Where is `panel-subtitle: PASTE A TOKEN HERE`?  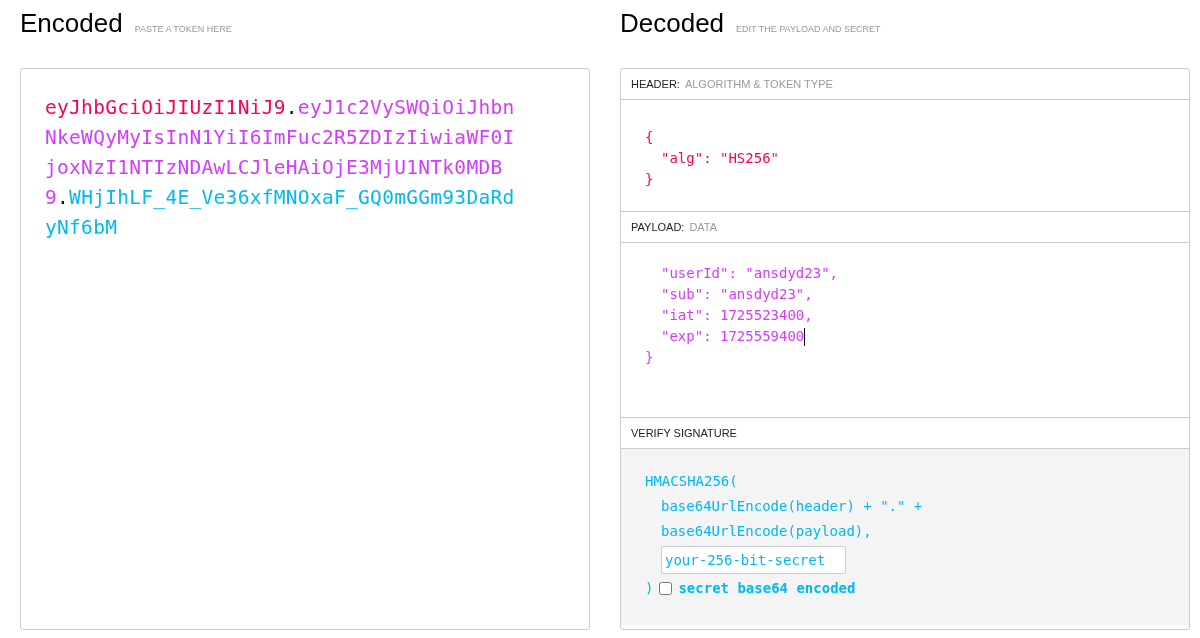
panel-subtitle: PASTE A TOKEN HERE is located at coordinates (183, 29).